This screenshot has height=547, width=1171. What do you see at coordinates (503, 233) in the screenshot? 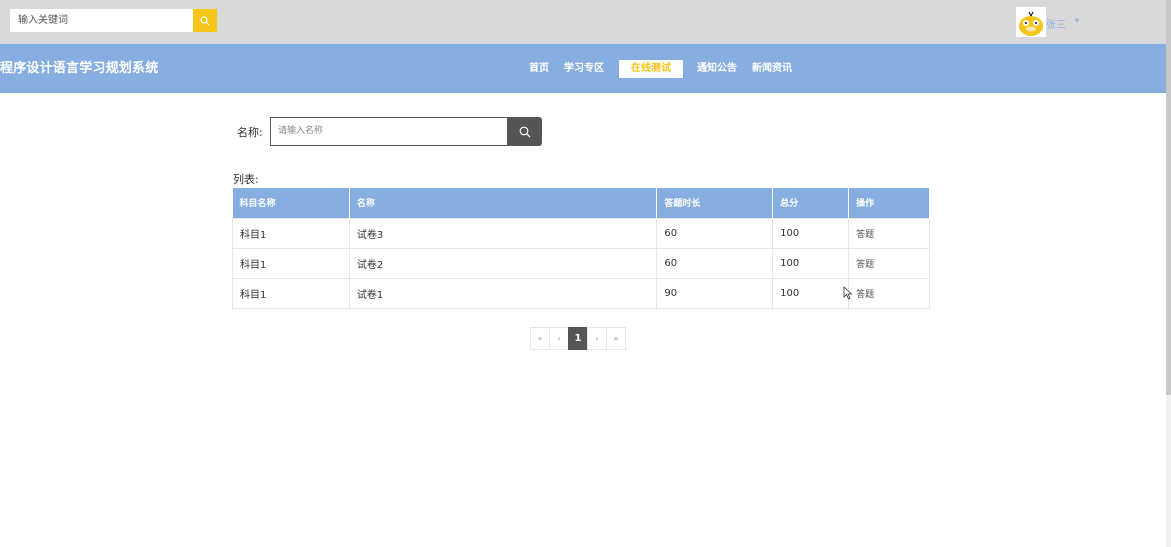
I see `cell-name: 试卷3` at bounding box center [503, 233].